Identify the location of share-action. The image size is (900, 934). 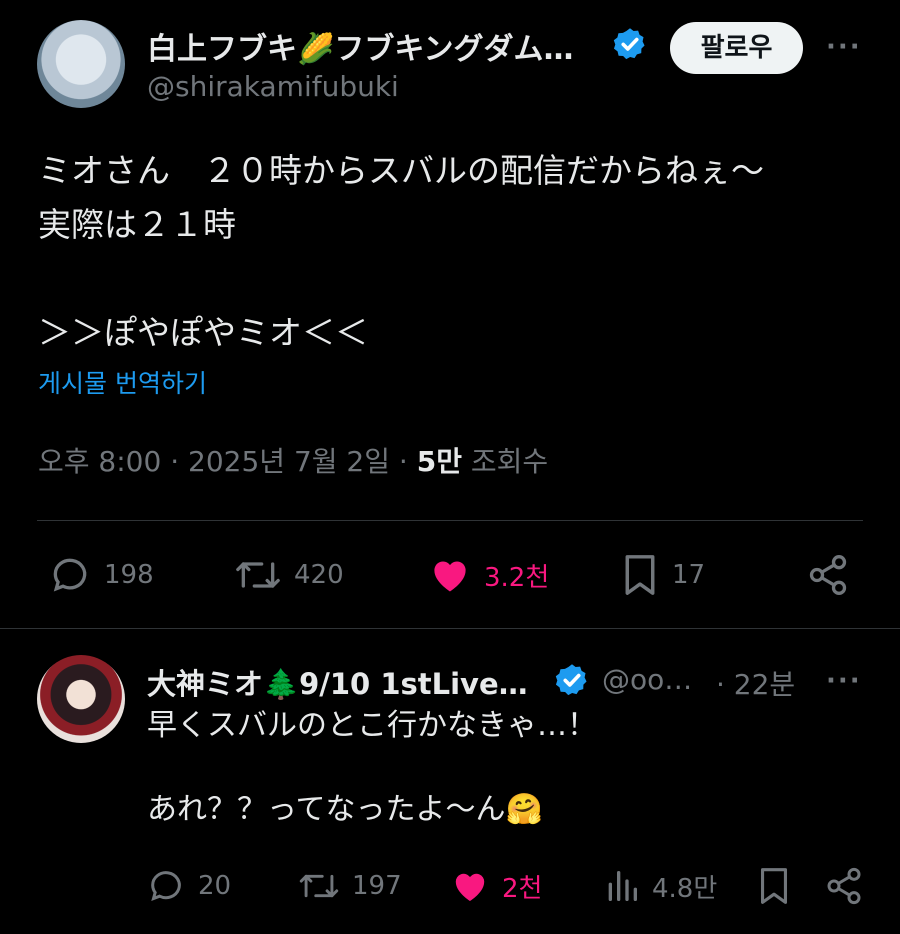
(828, 575).